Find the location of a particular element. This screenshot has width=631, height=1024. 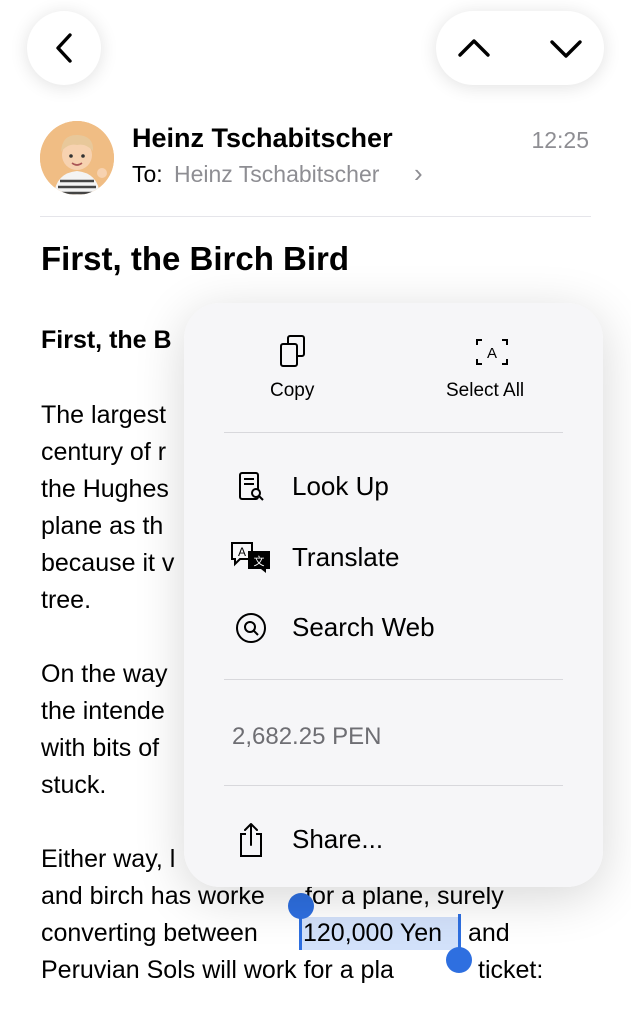

body-line: because it v is located at coordinates (108, 563).